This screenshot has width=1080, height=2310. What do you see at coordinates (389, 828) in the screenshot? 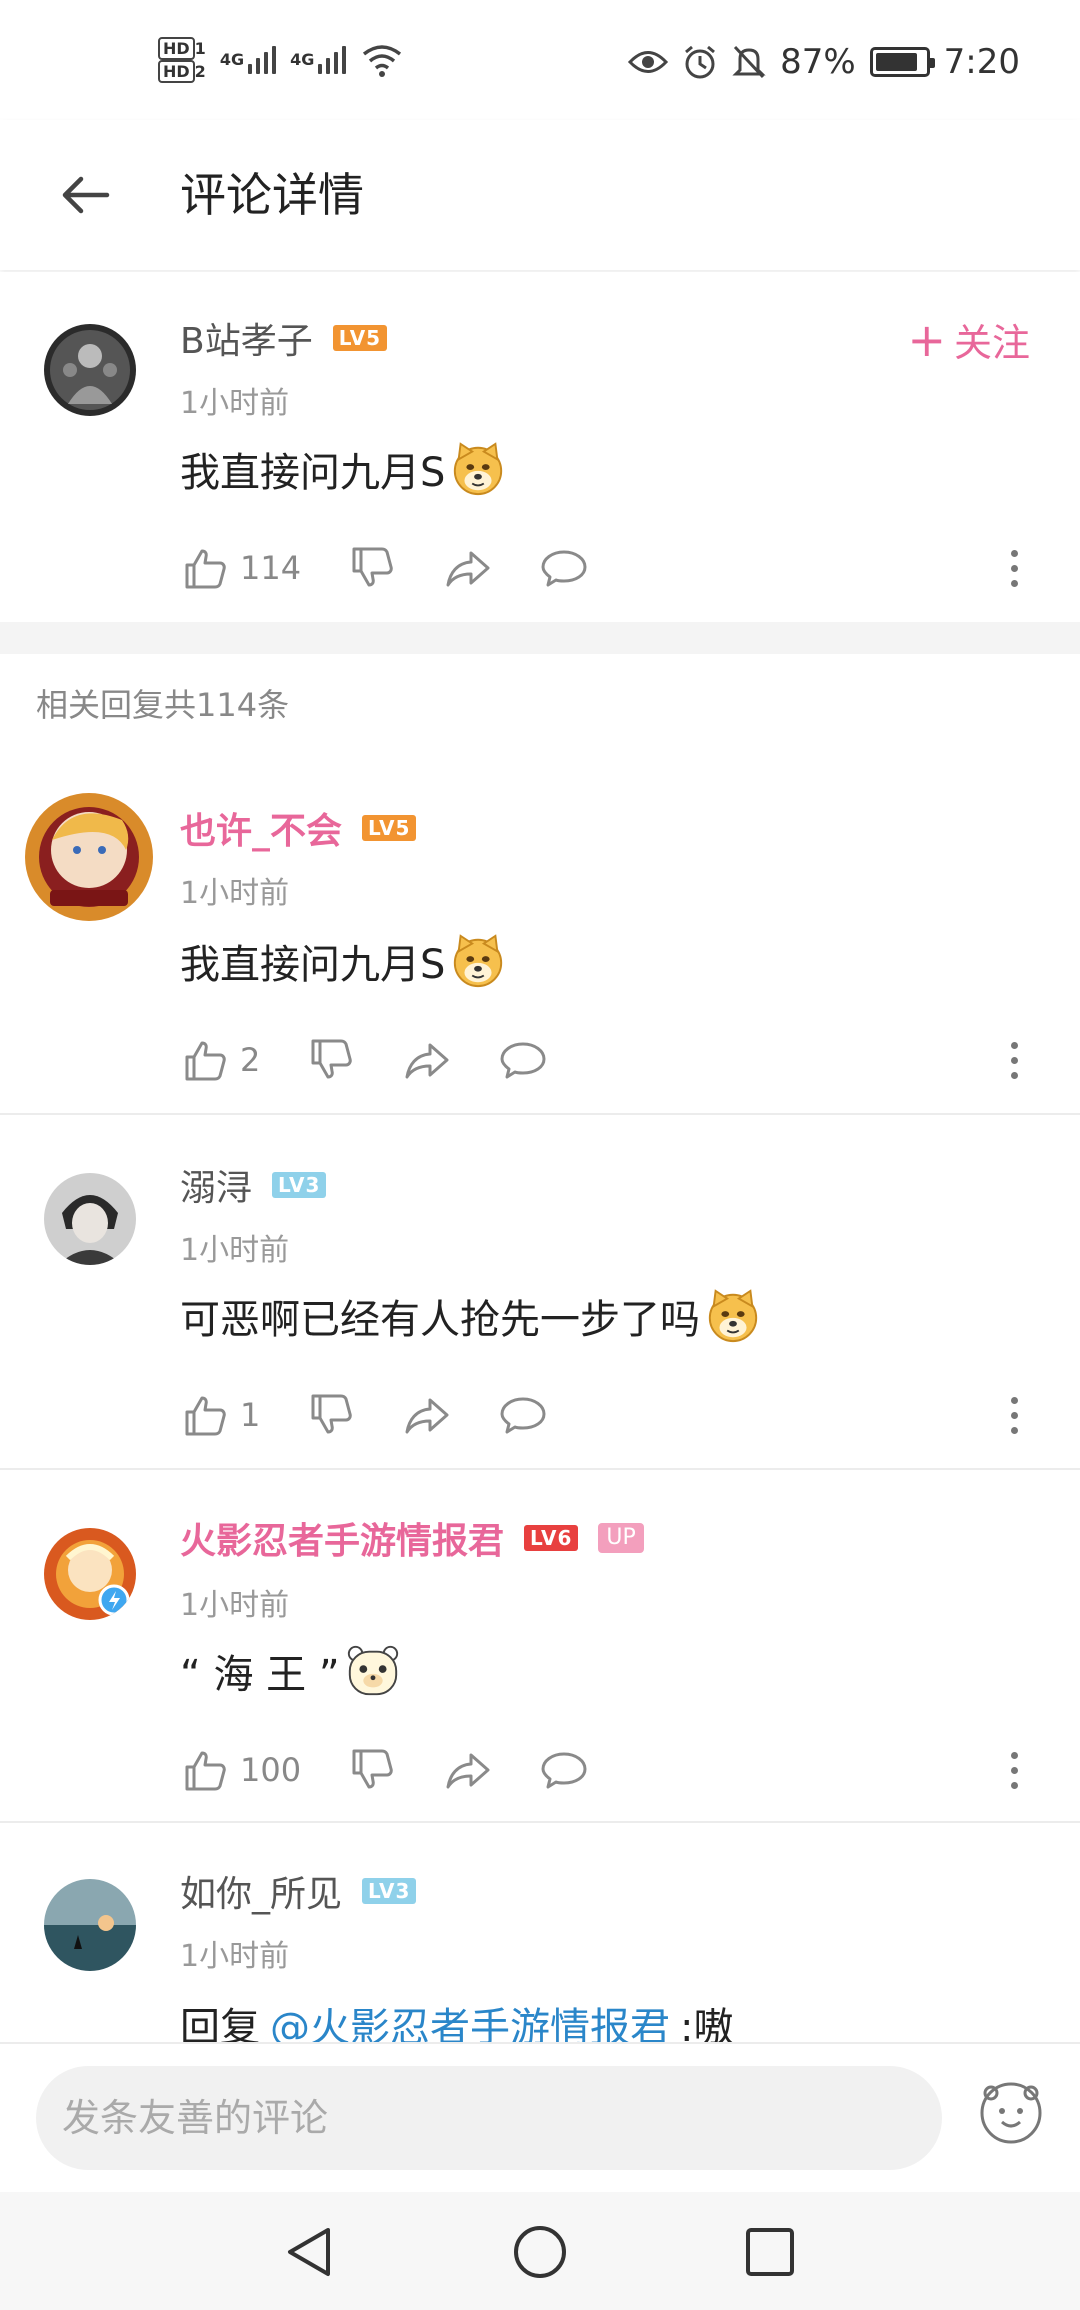
I see `level-badge: LV5` at bounding box center [389, 828].